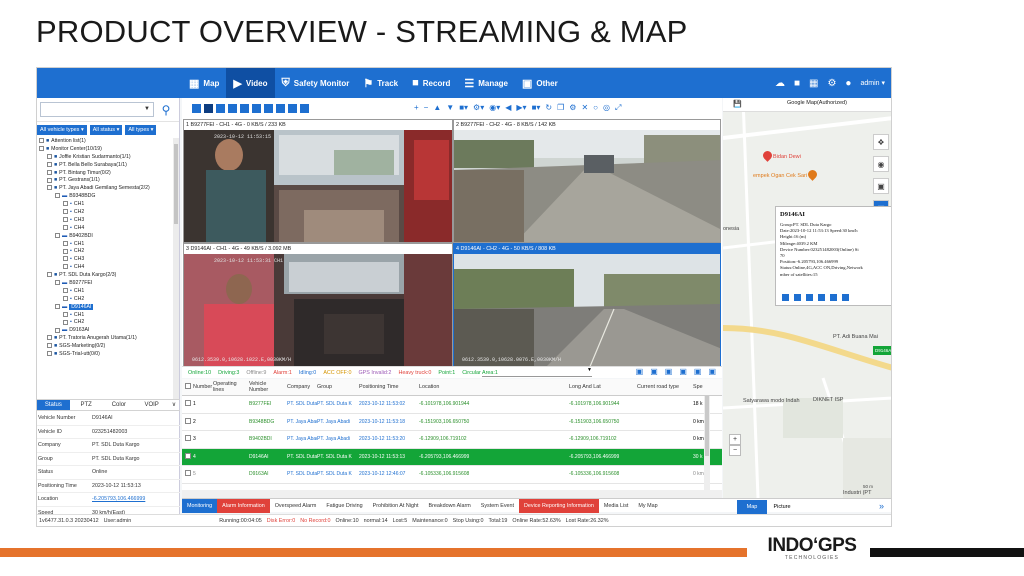  Describe the element at coordinates (108, 237) in the screenshot. I see `tree-item: ▬ B9402BDI` at that location.